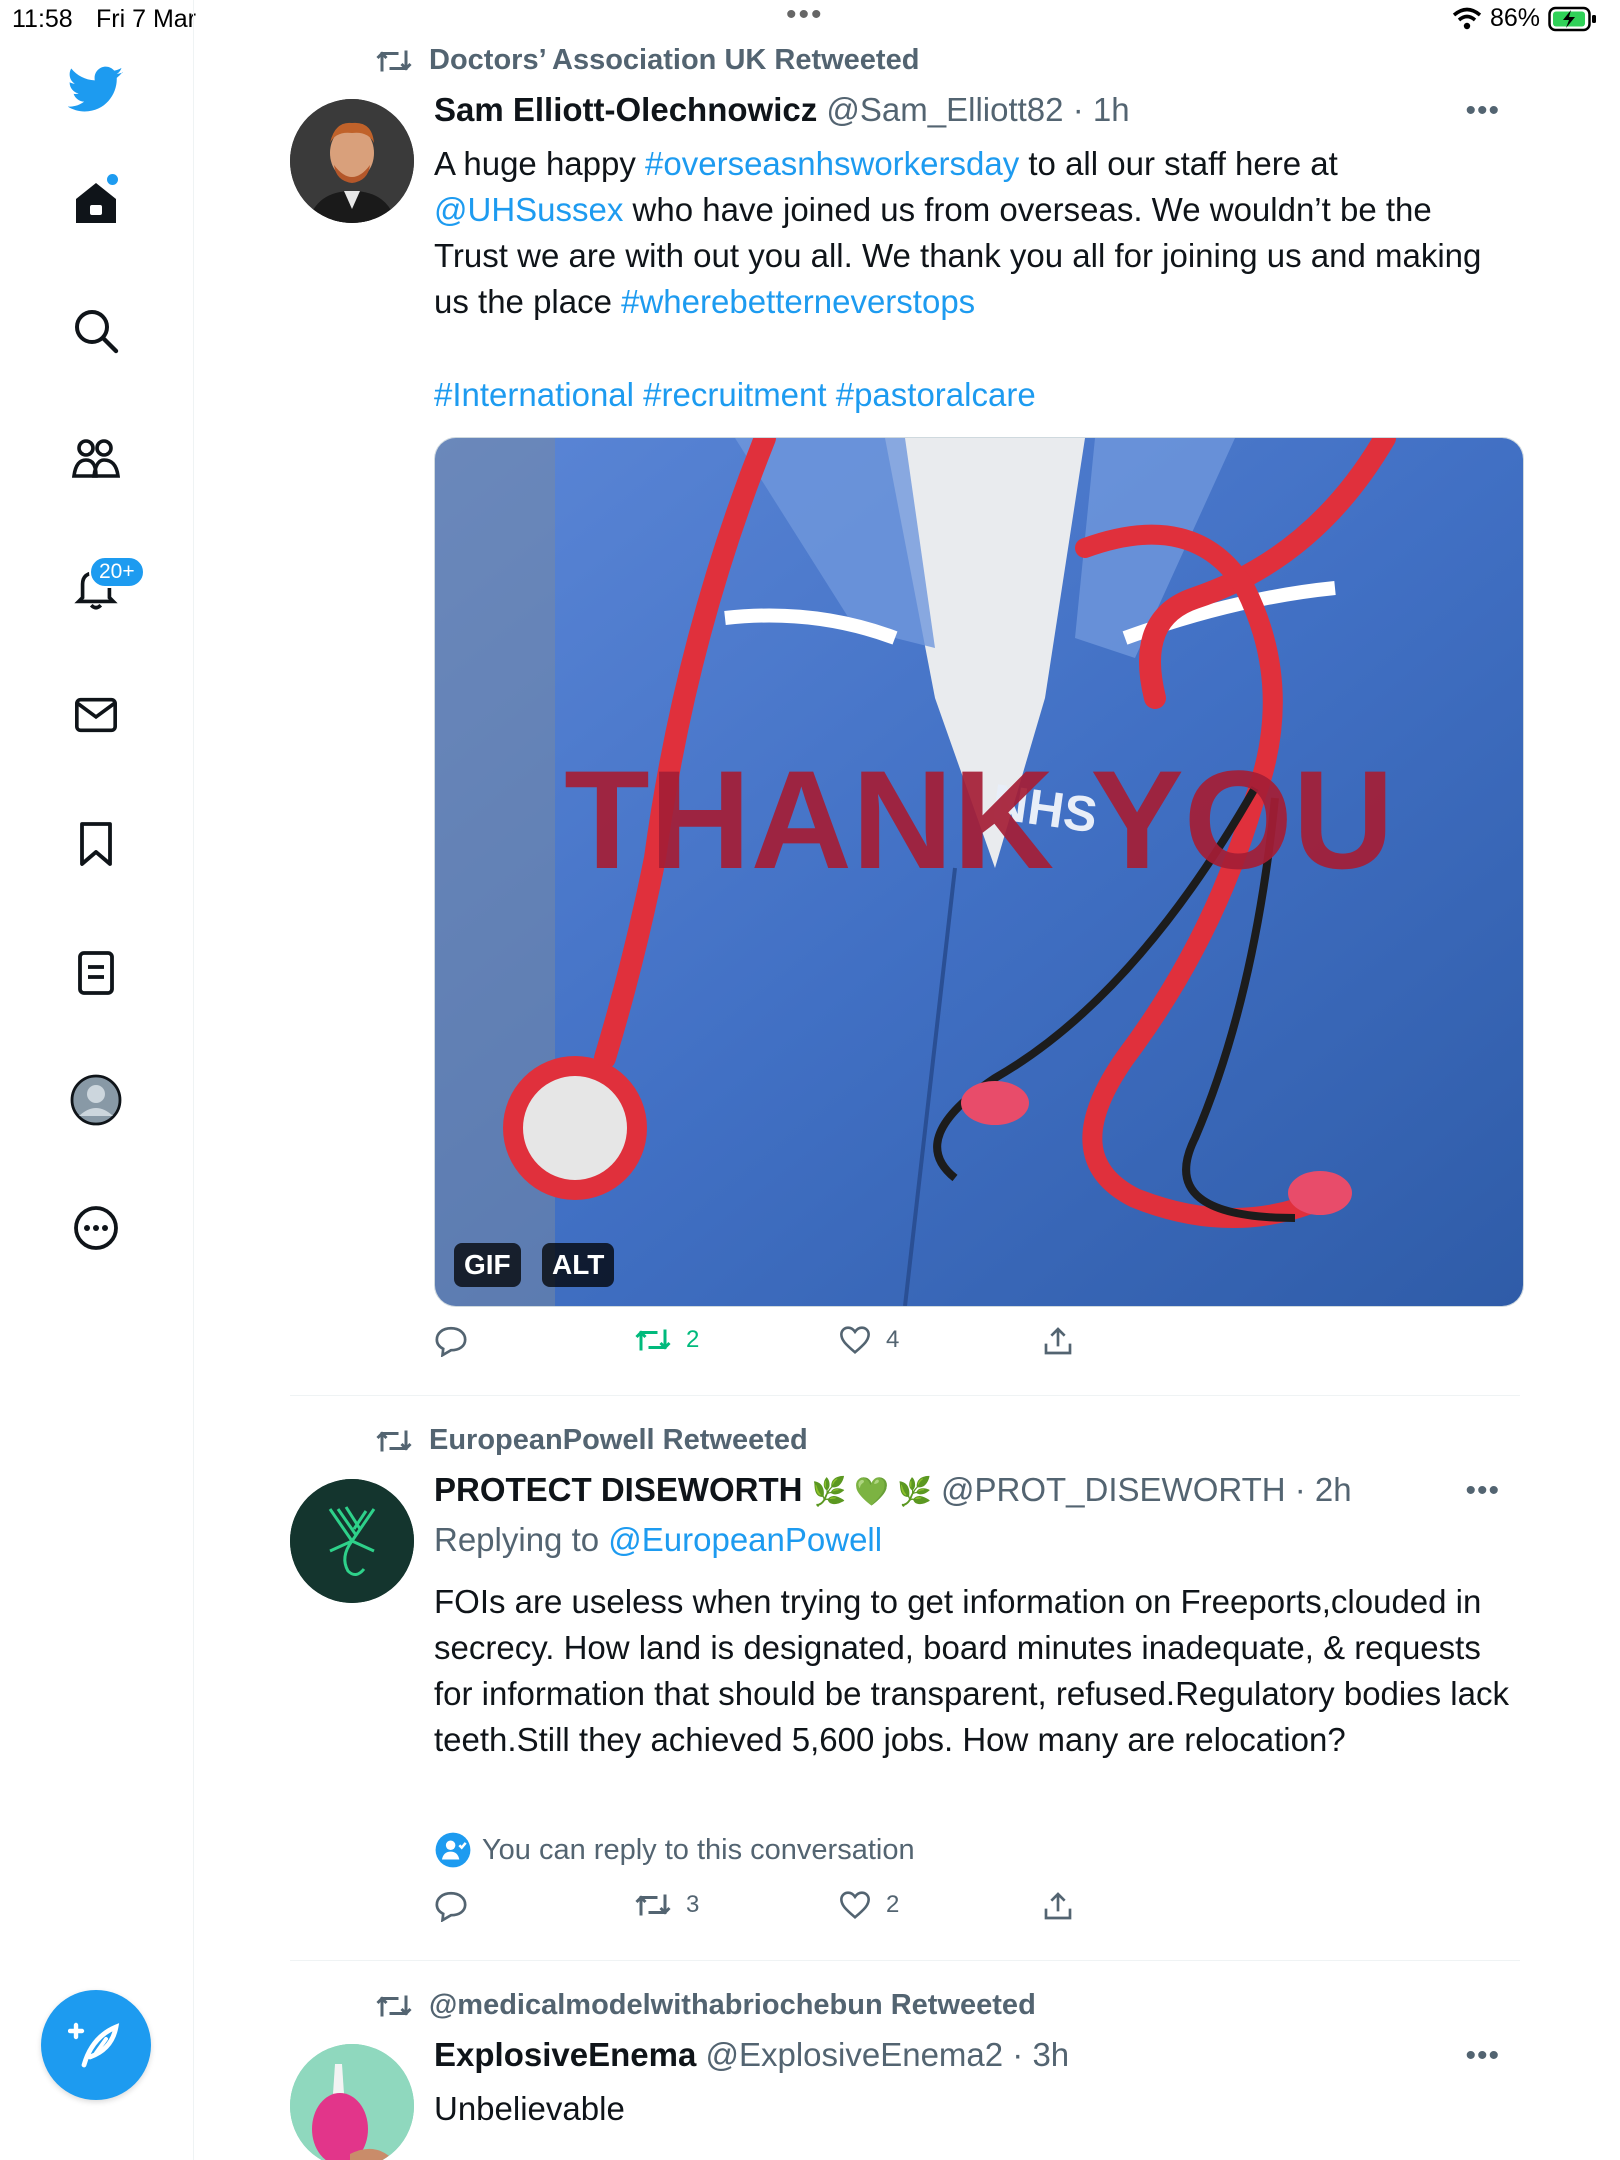 The width and height of the screenshot is (1620, 2160). I want to click on lists-icon, so click(96, 973).